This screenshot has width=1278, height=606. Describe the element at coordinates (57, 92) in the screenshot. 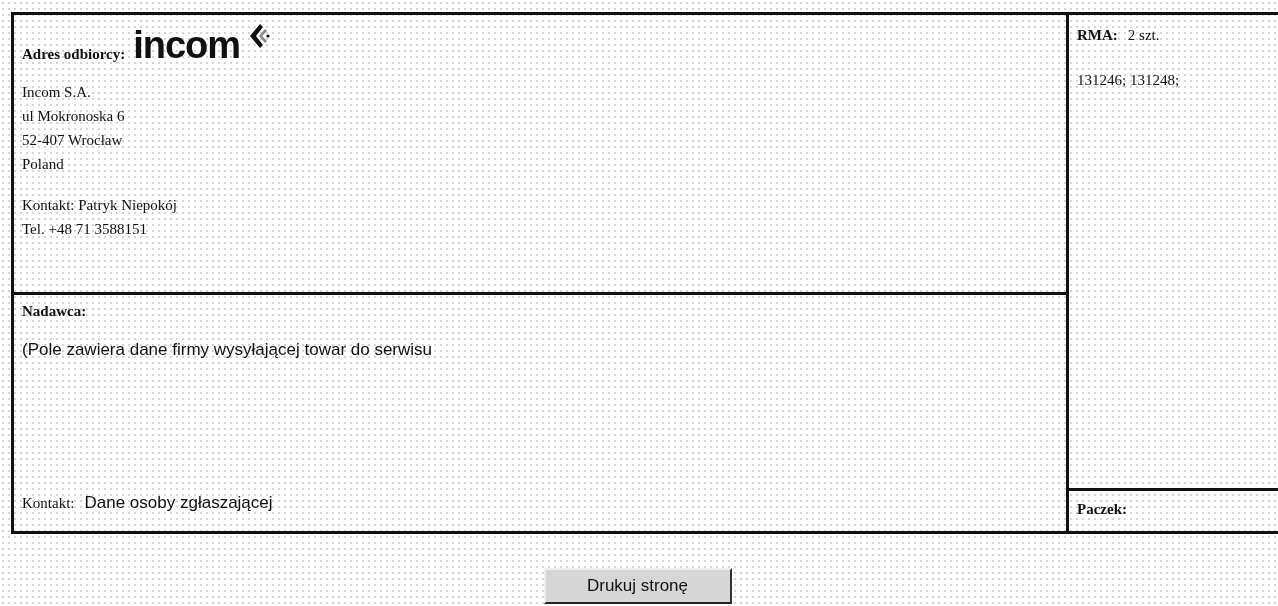

I see `address-line: Incom S.A.` at that location.